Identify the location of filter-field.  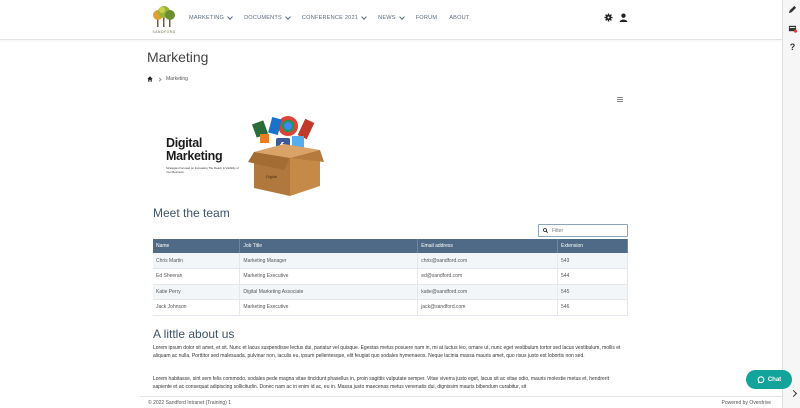
(583, 230).